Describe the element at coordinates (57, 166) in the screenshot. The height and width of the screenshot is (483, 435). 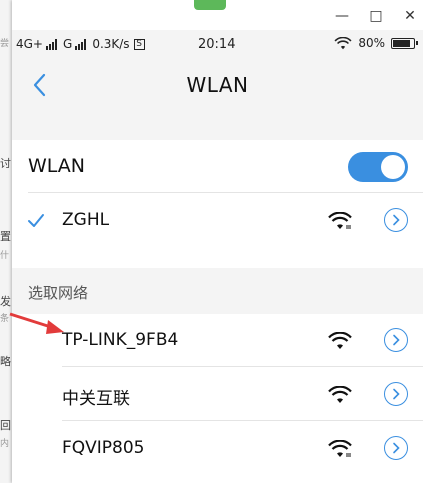
I see `wlan-label: WLAN` at that location.